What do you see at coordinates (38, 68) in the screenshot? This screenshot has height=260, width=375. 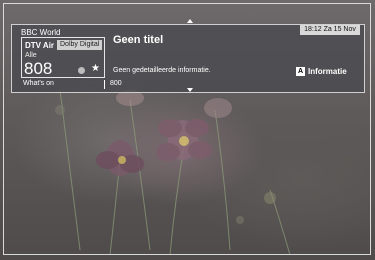 I see `channel-number: 808` at bounding box center [38, 68].